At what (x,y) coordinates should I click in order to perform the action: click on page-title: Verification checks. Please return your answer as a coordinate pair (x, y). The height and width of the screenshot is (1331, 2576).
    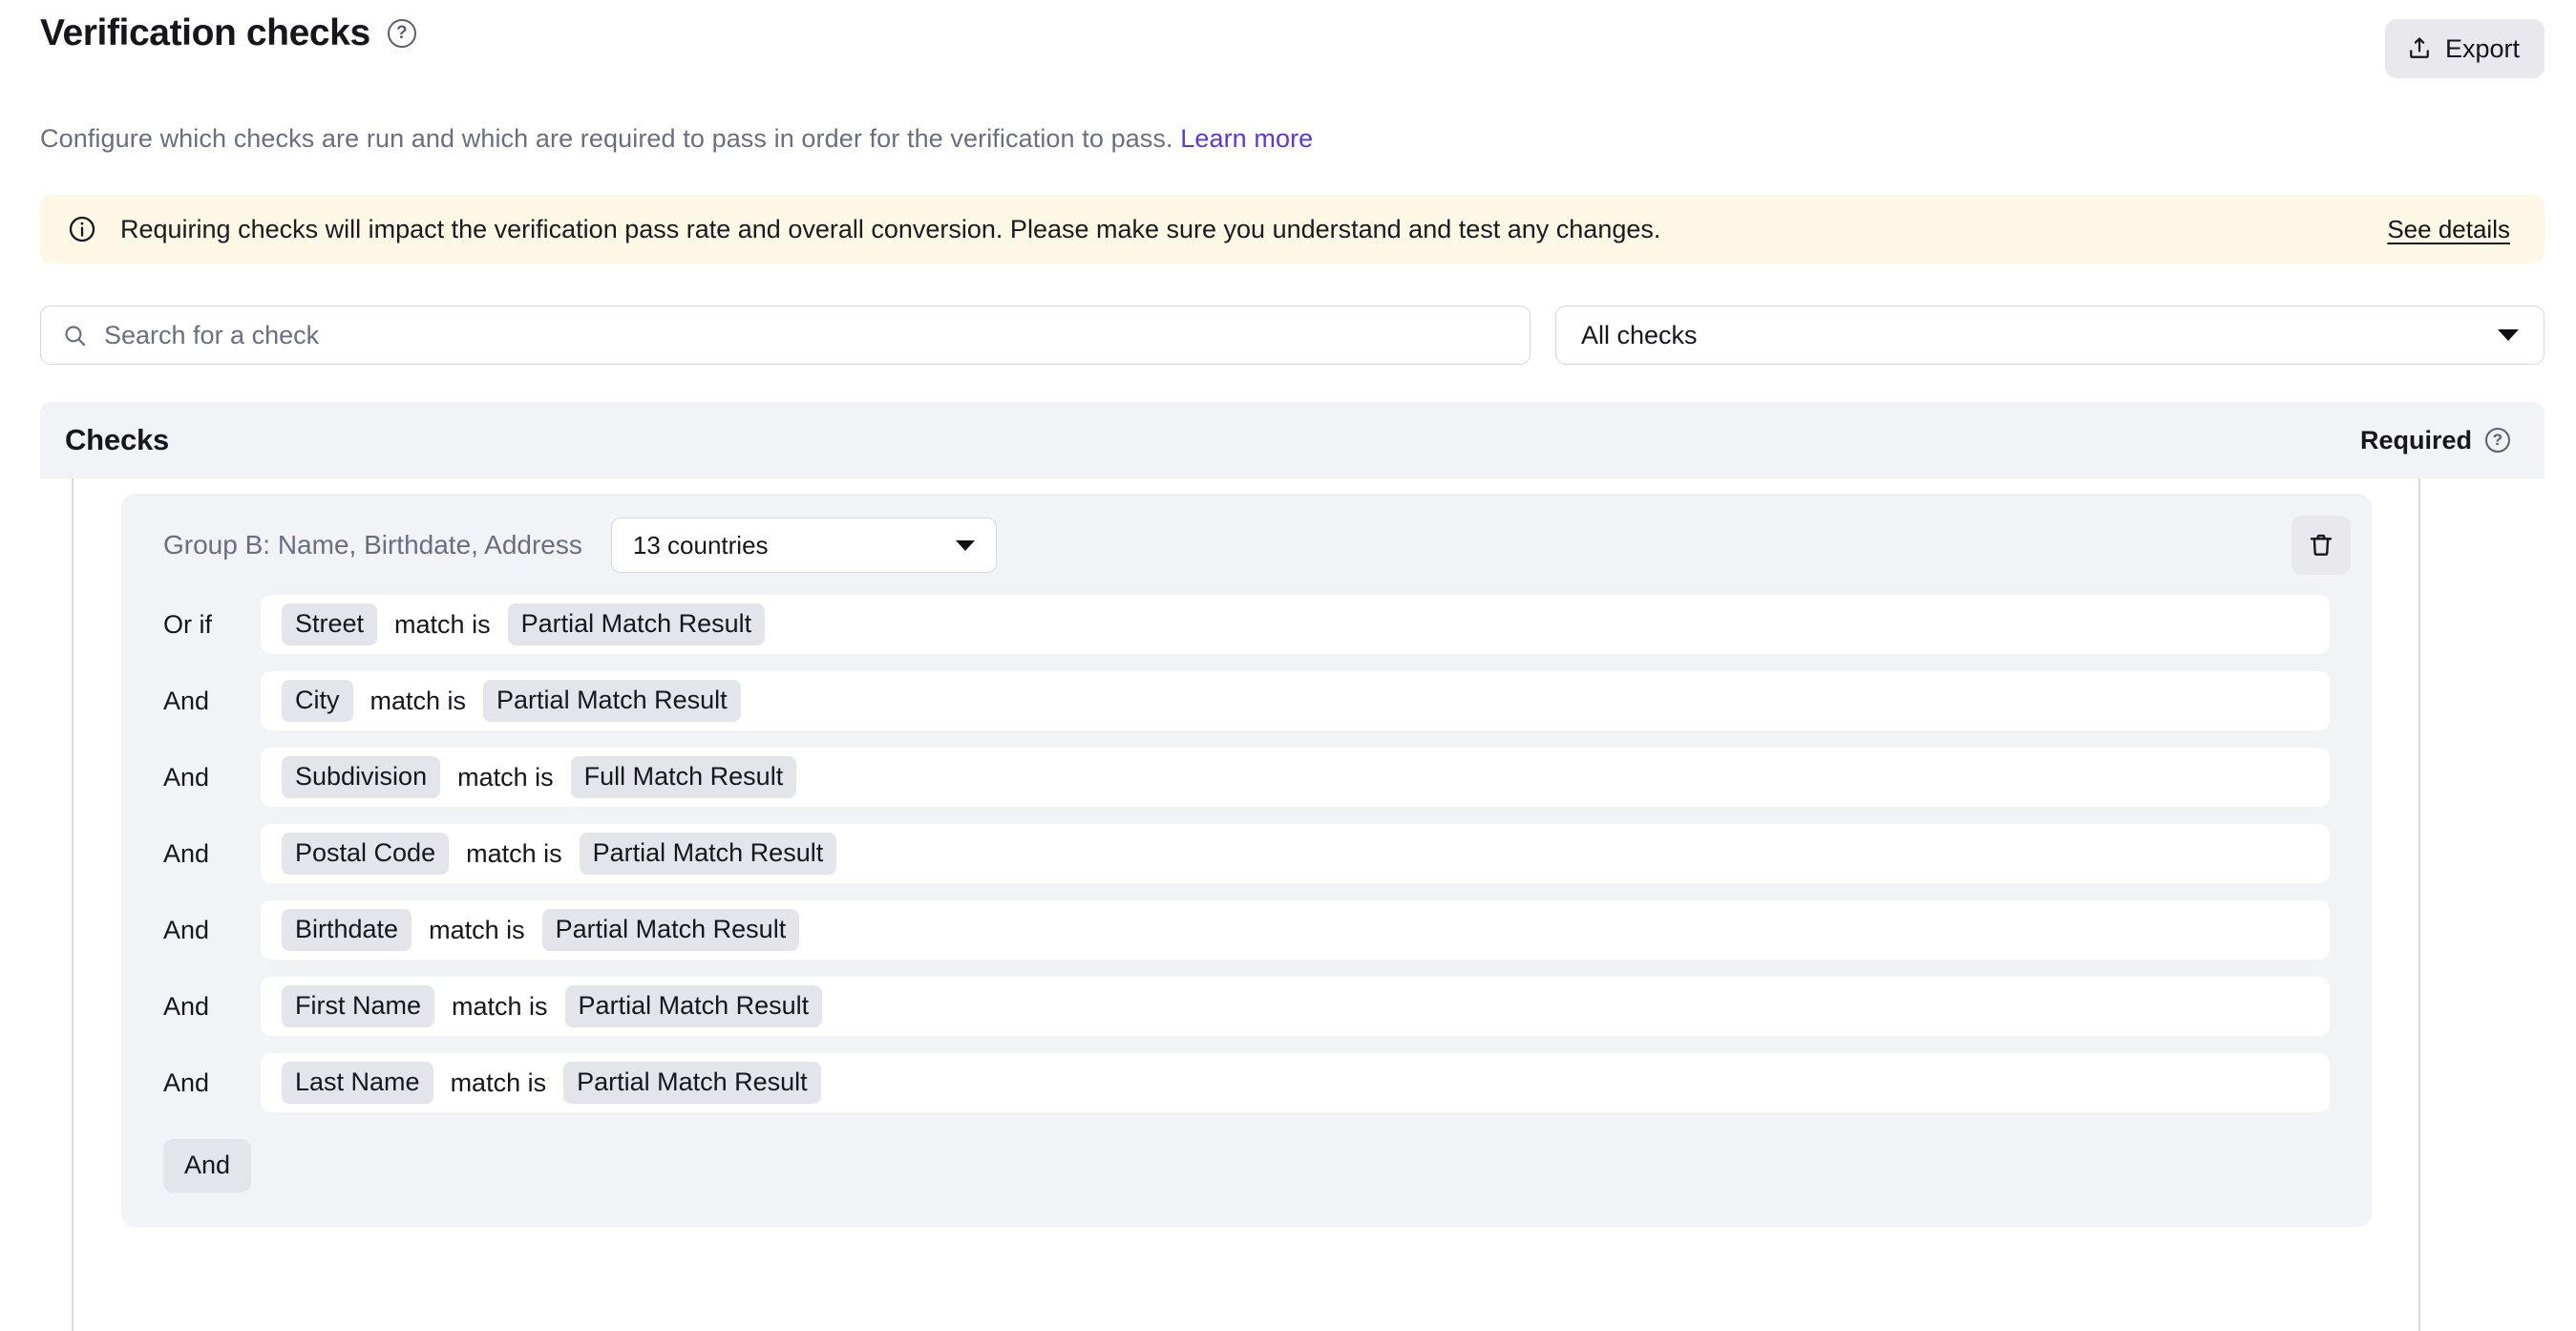
    Looking at the image, I should click on (205, 32).